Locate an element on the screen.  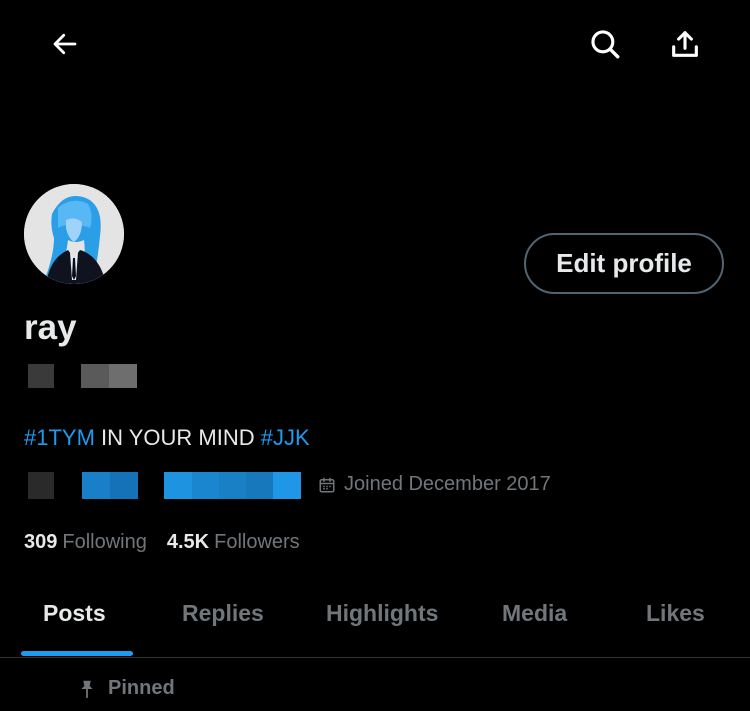
followers-count: 4.5K is located at coordinates (188, 542).